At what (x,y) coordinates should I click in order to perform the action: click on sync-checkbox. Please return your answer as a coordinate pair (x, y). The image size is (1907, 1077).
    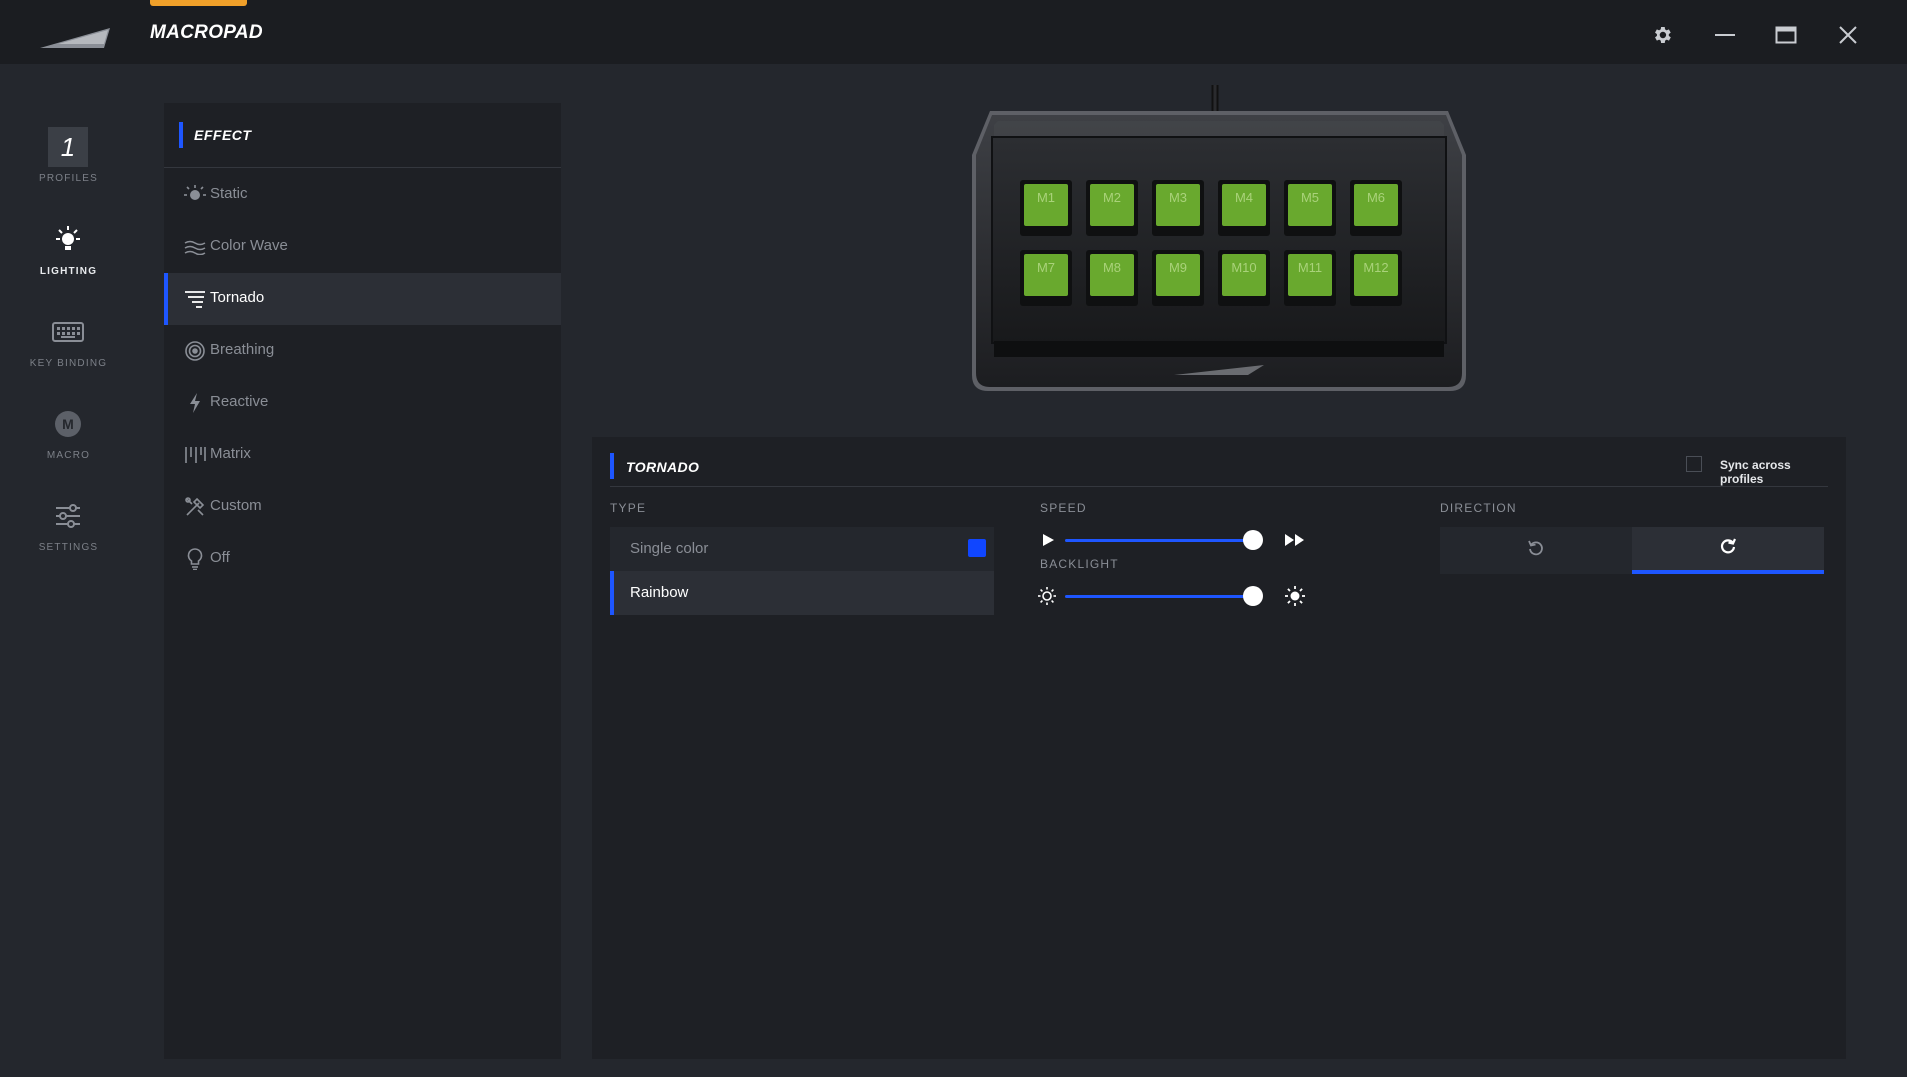
    Looking at the image, I should click on (1694, 464).